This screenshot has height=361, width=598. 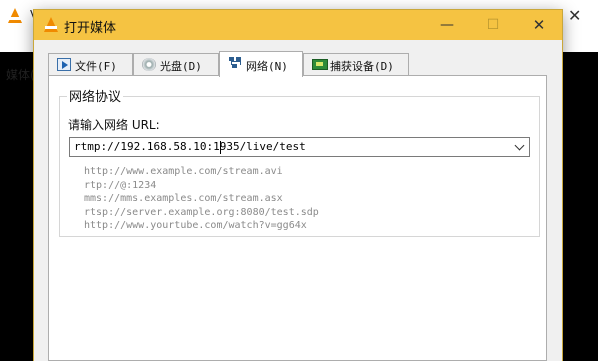 What do you see at coordinates (120, 185) in the screenshot?
I see `example-url: rtp://@:1234` at bounding box center [120, 185].